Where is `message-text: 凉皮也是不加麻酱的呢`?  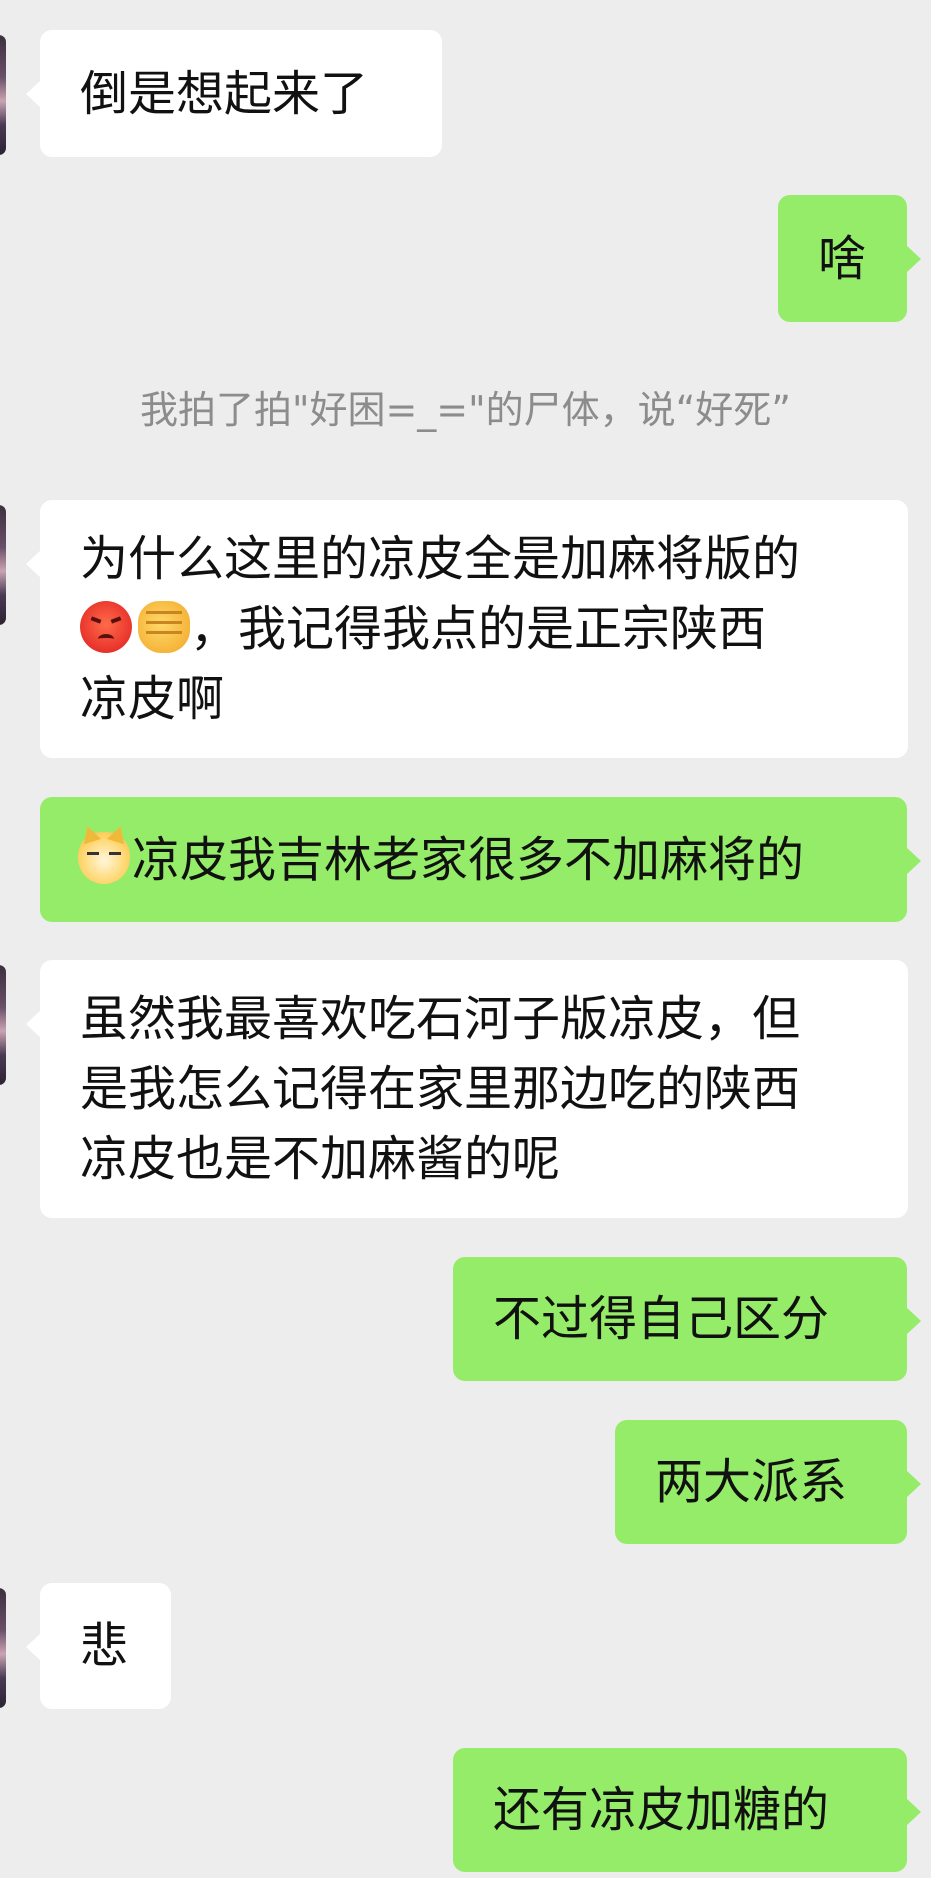
message-text: 凉皮也是不加麻酱的呢 is located at coordinates (320, 1159).